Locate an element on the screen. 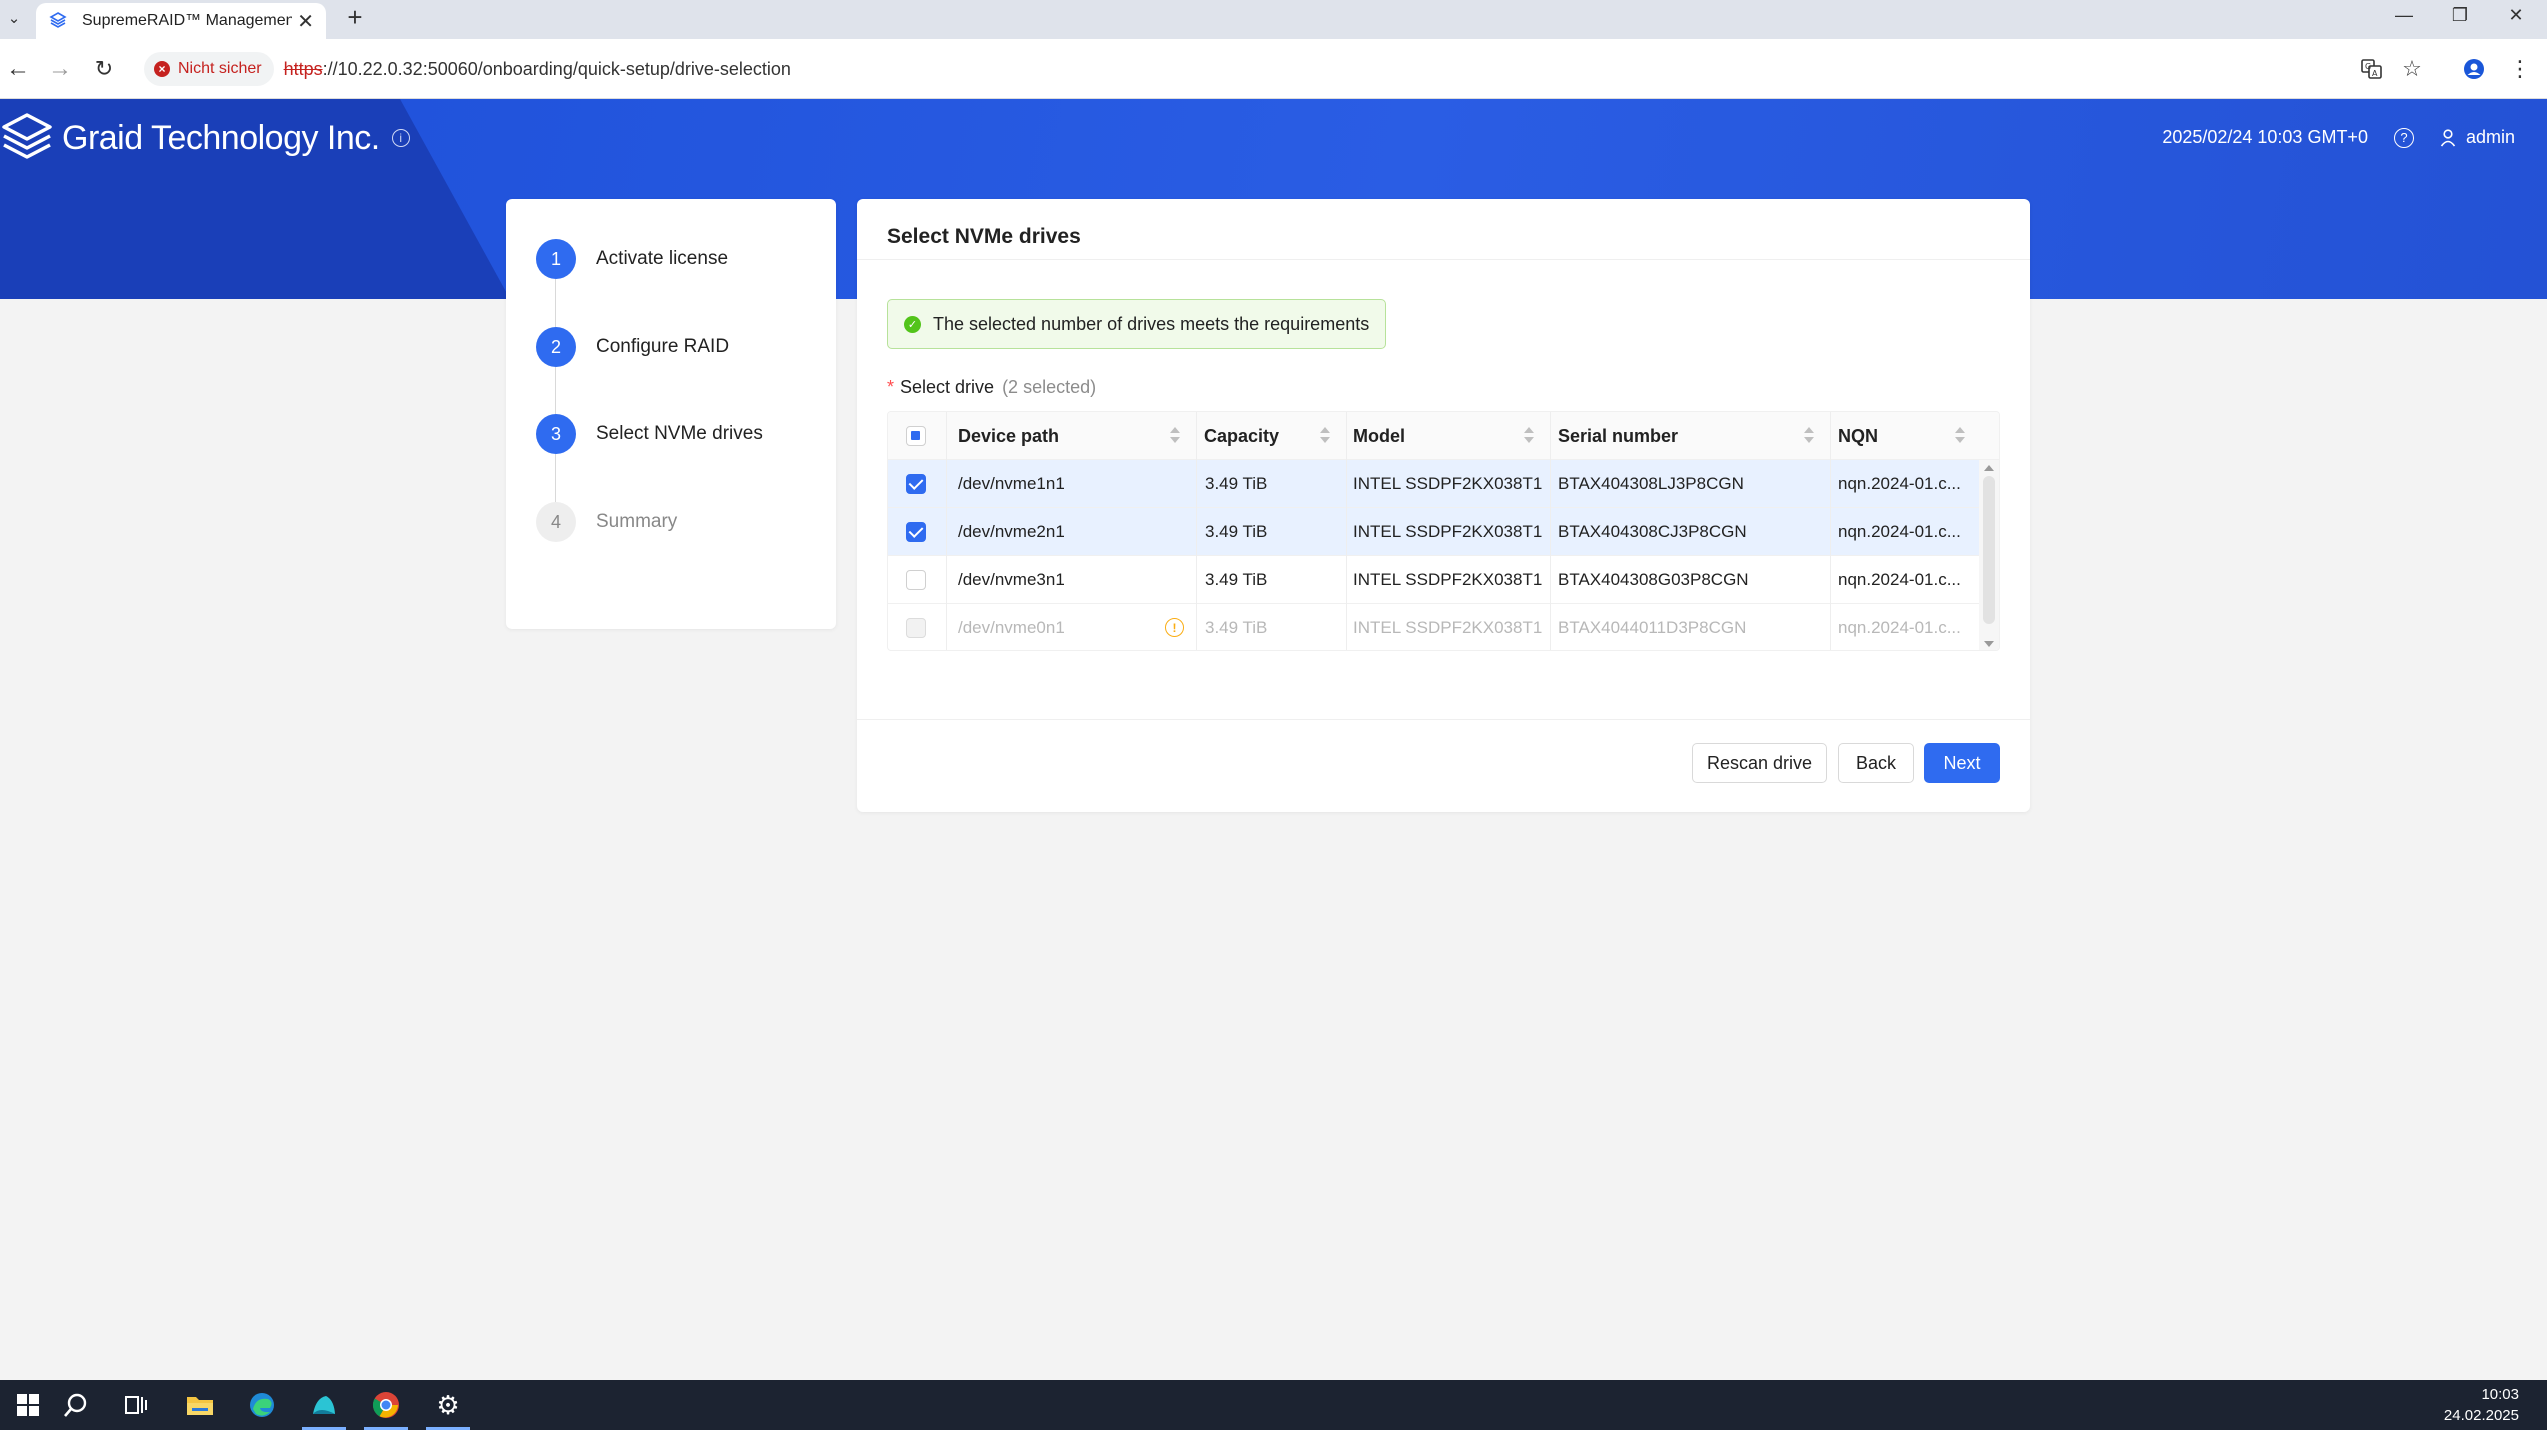 The width and height of the screenshot is (2547, 1430). forward-arrow-icon: → is located at coordinates (60, 69).